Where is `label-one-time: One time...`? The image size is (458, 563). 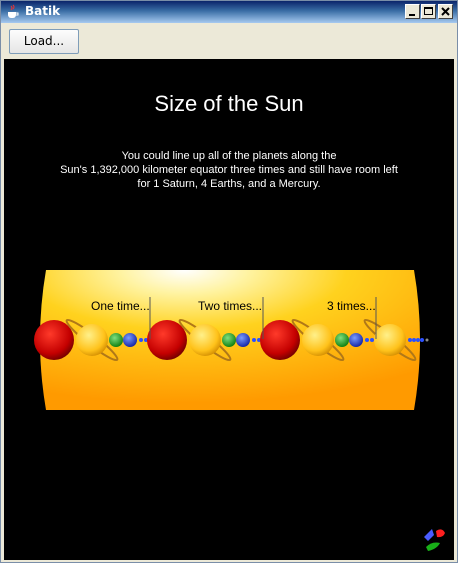
label-one-time: One time... is located at coordinates (120, 306).